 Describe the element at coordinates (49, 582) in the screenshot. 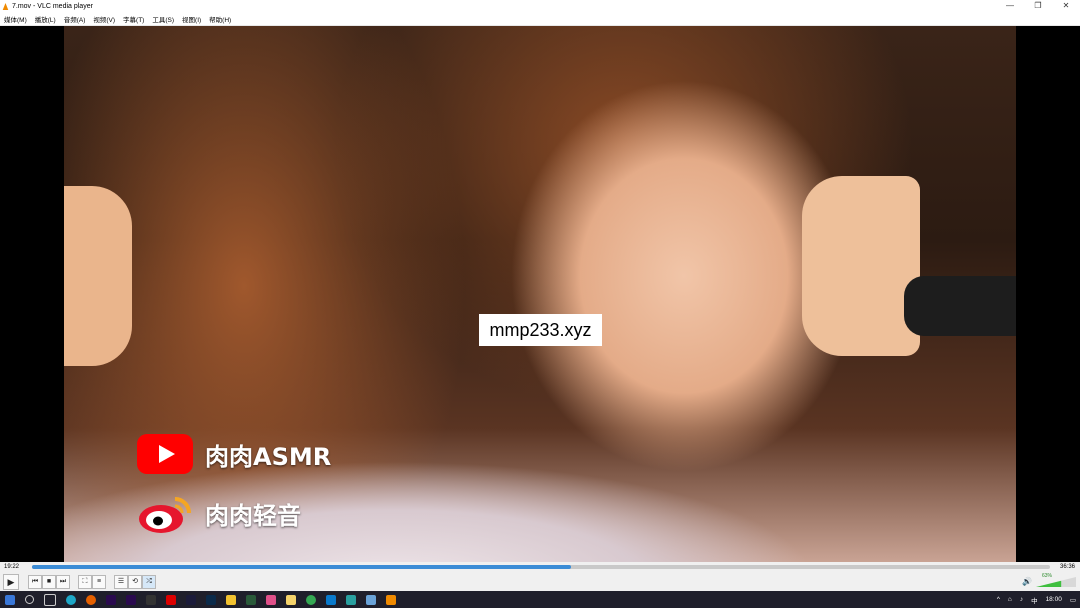

I see `stop-button: ■` at that location.